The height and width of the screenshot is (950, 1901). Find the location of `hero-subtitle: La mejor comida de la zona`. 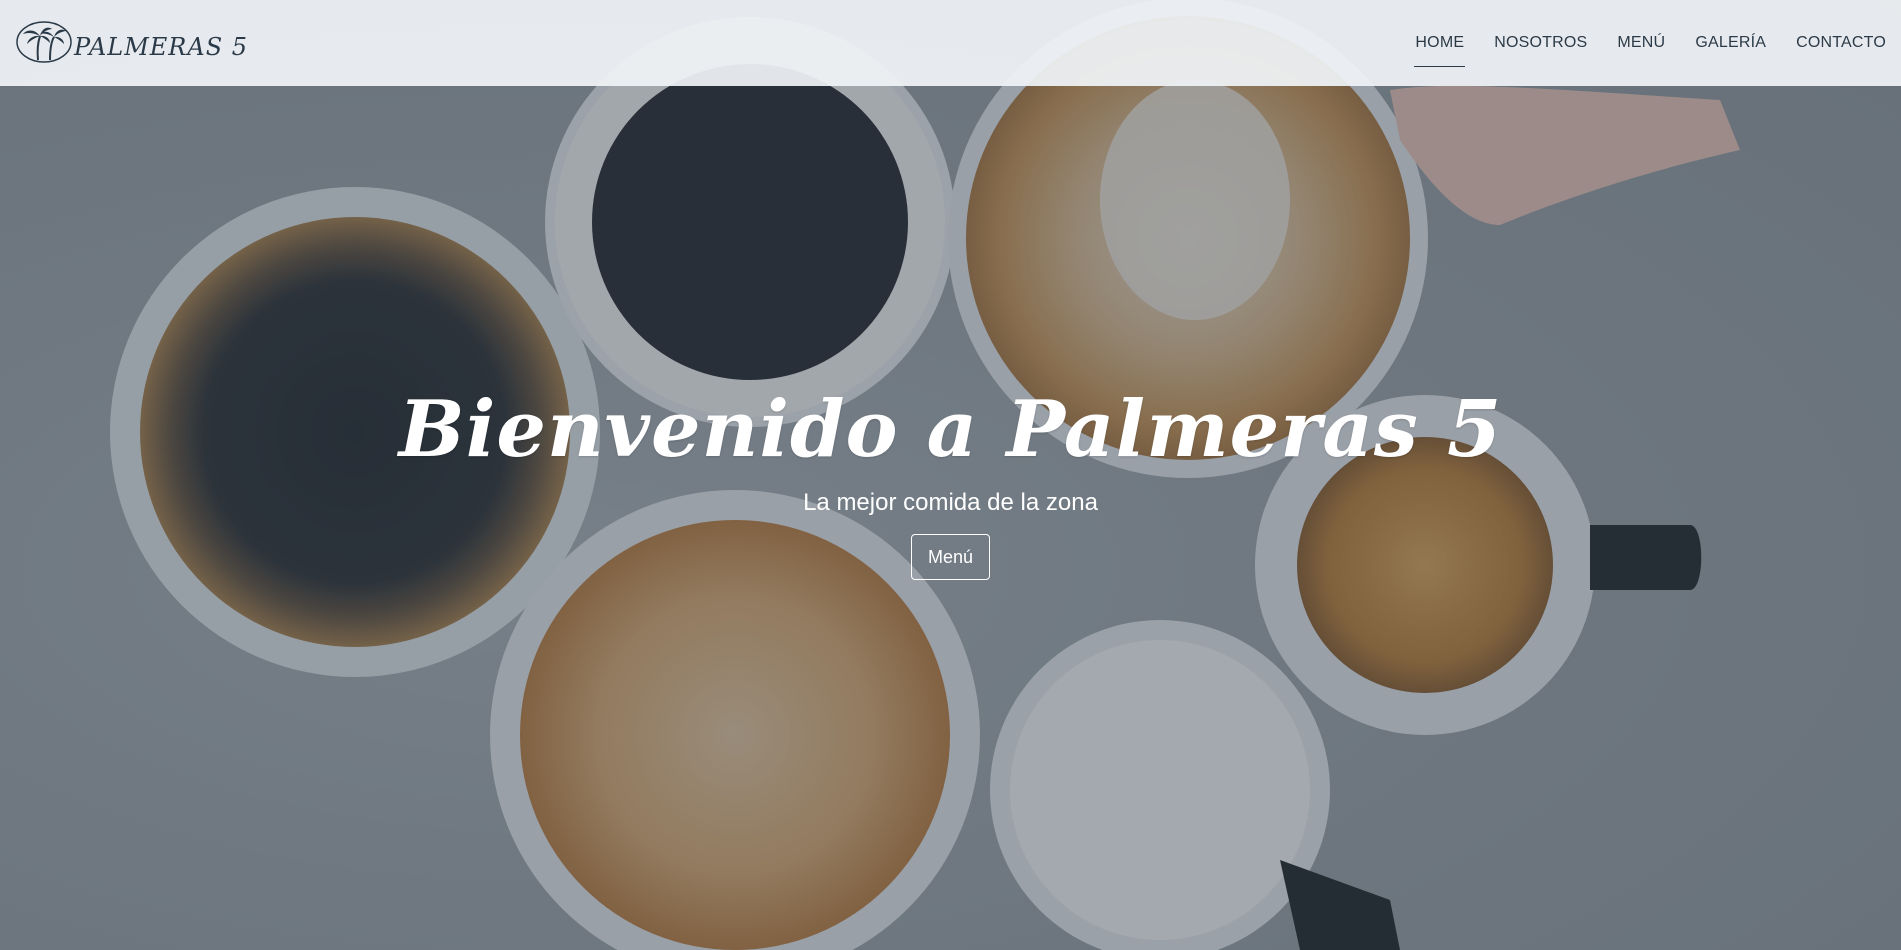

hero-subtitle: La mejor comida de la zona is located at coordinates (950, 502).